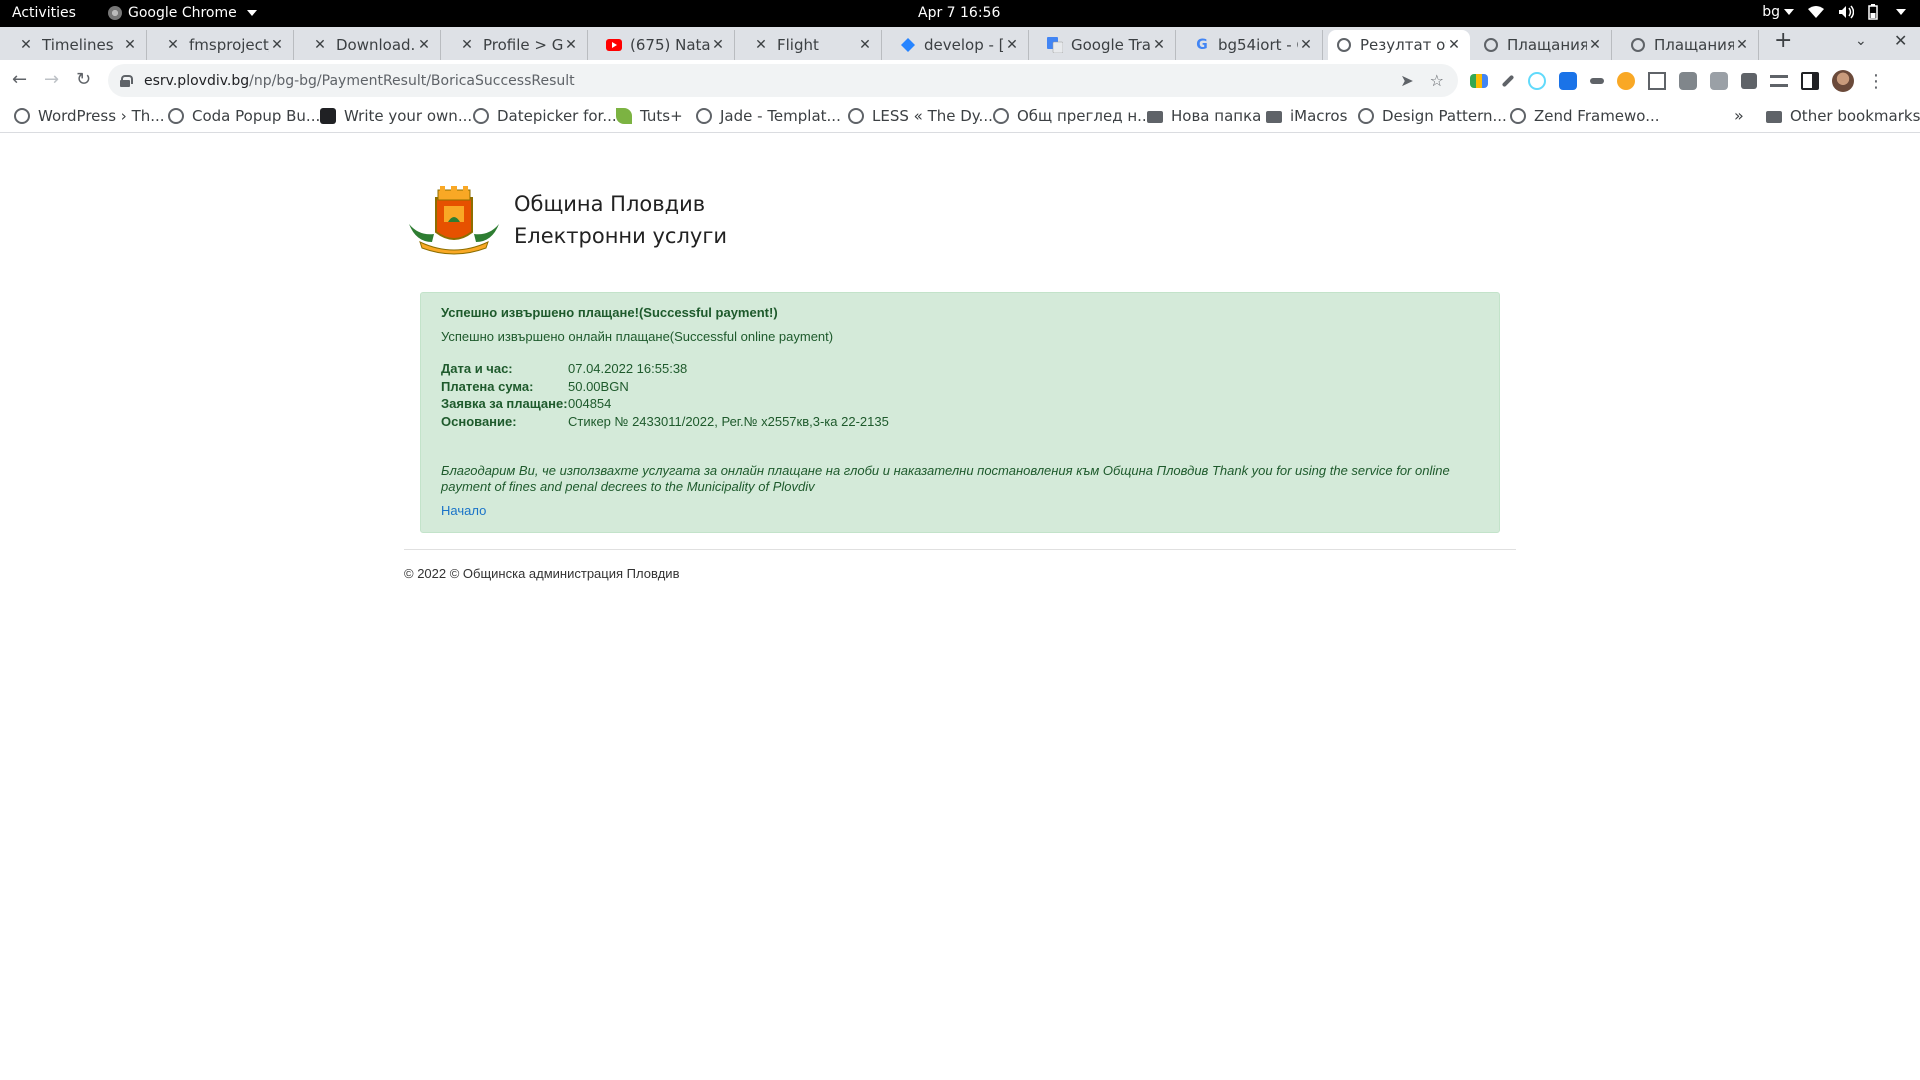  Describe the element at coordinates (51, 79) in the screenshot. I see `forward-icon: →` at that location.